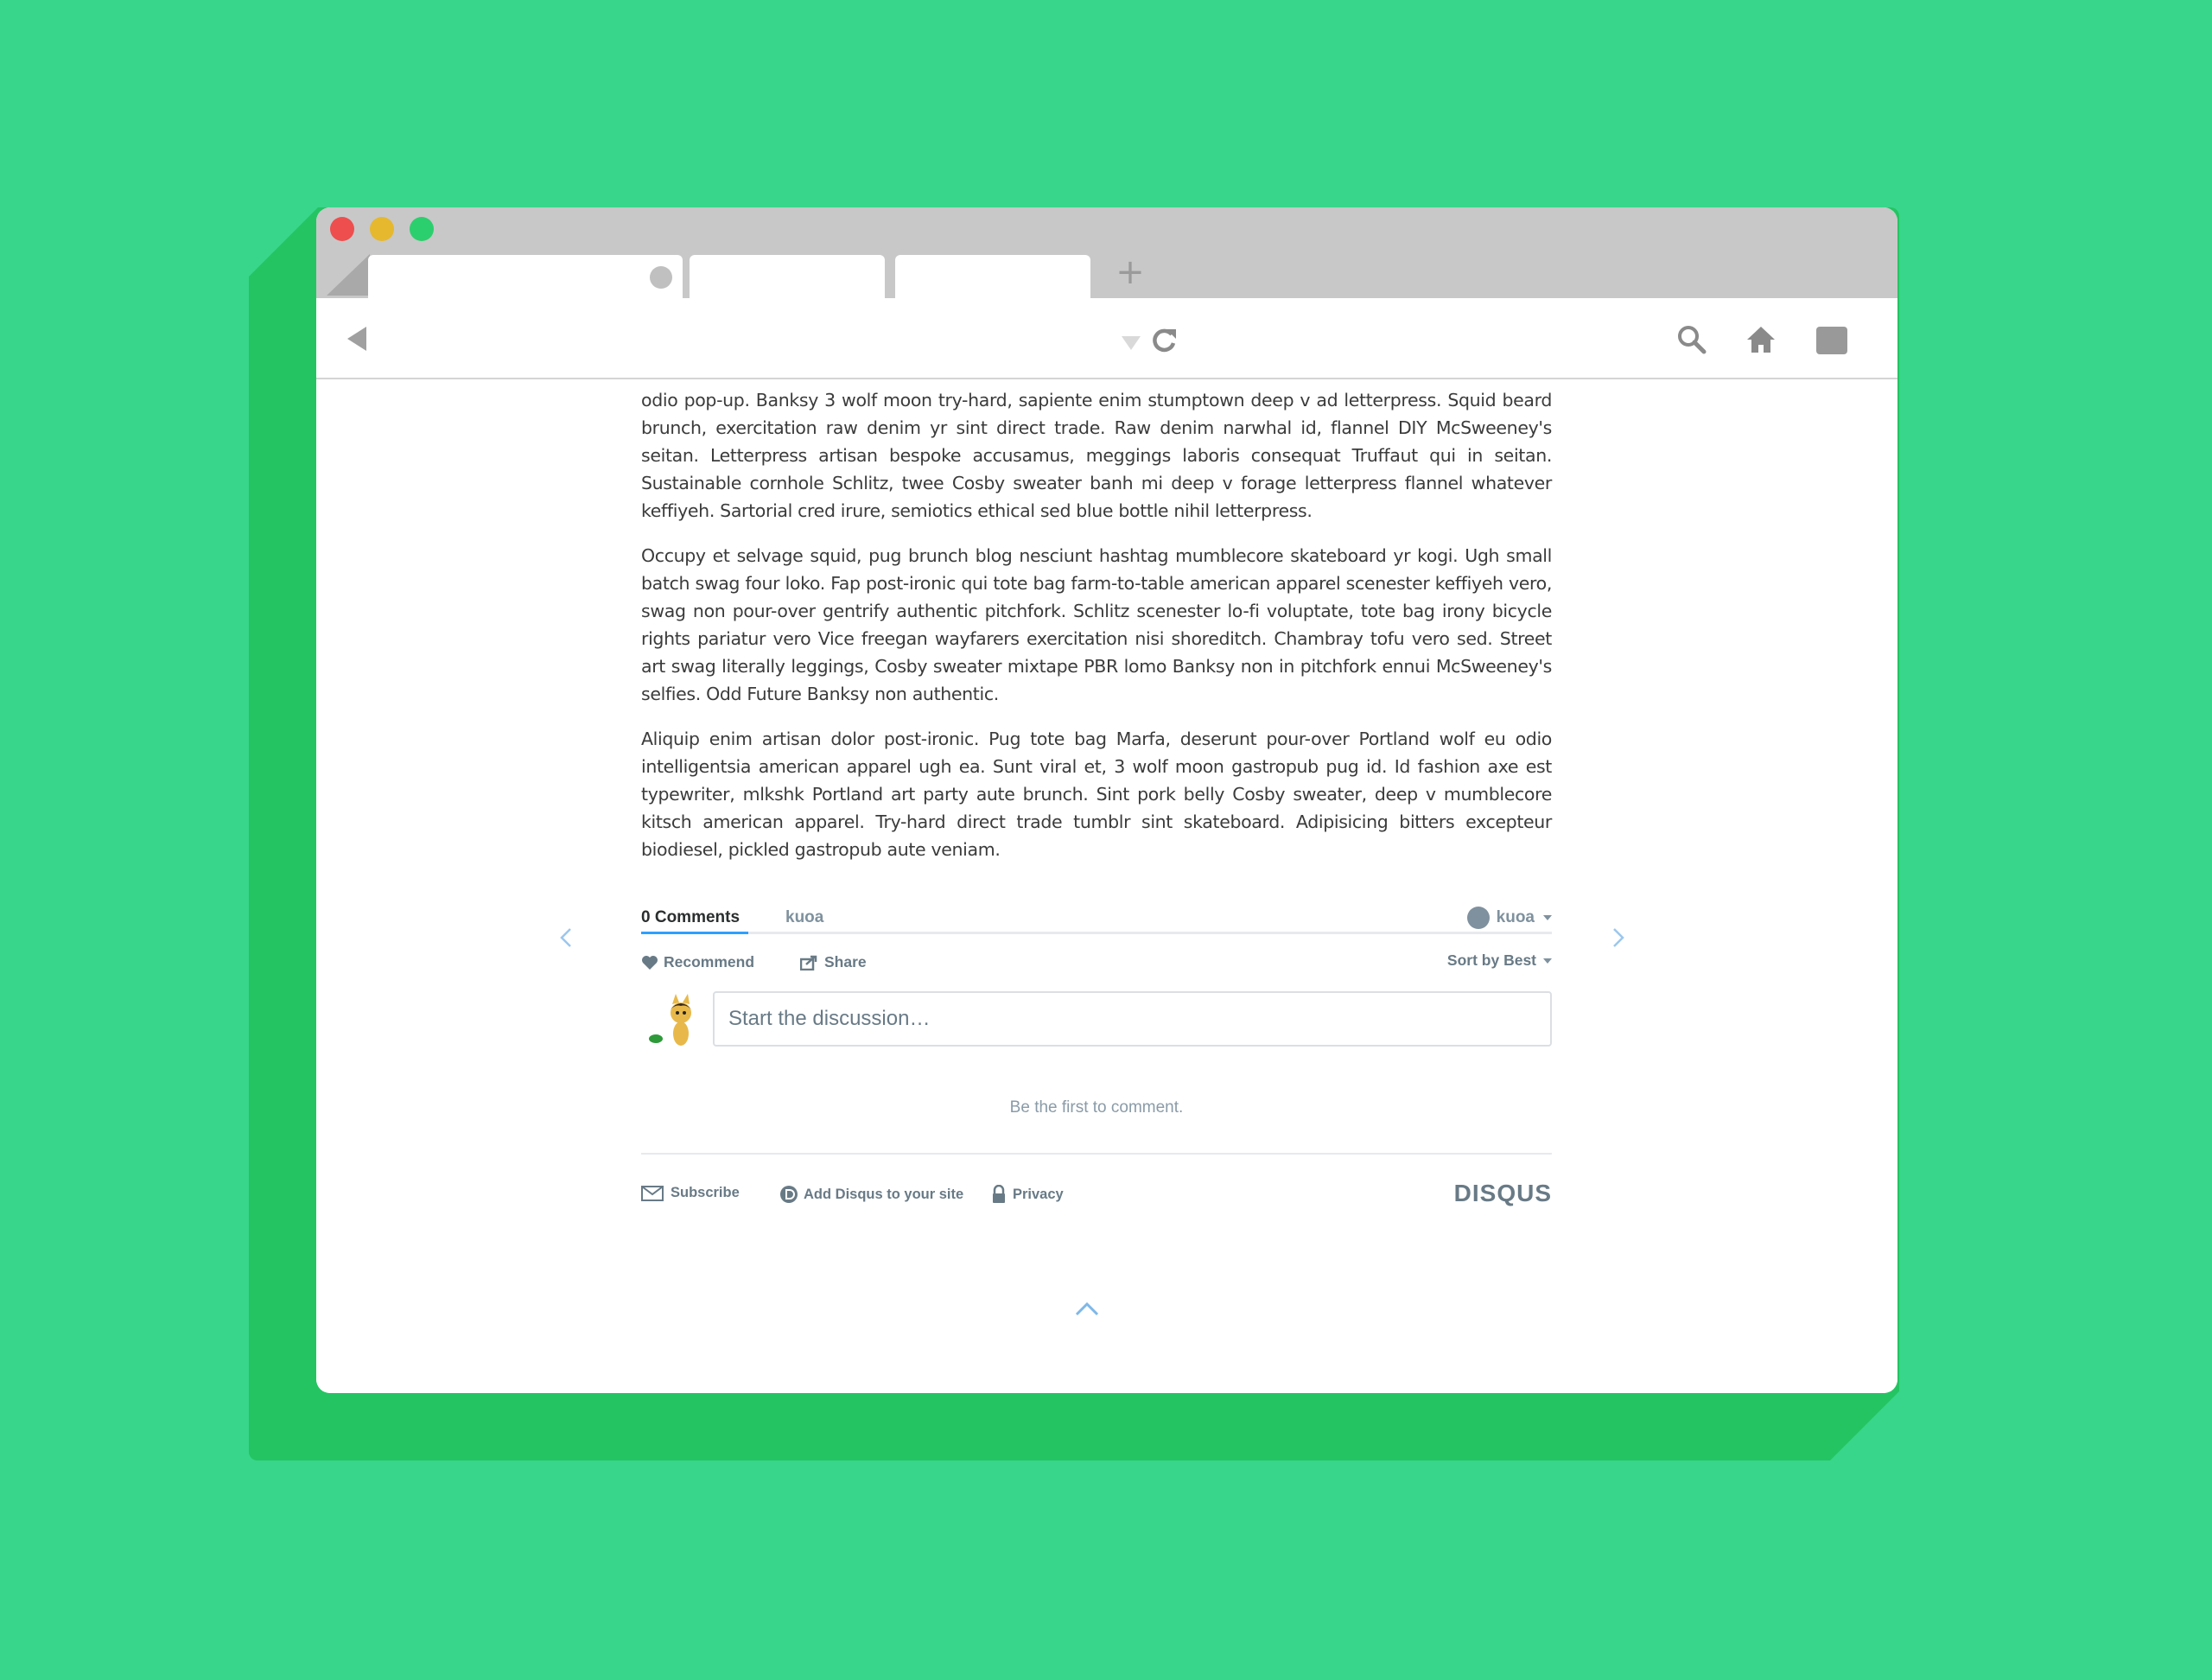 The width and height of the screenshot is (2212, 1680). Describe the element at coordinates (804, 918) in the screenshot. I see `tab-community: kuoa` at that location.